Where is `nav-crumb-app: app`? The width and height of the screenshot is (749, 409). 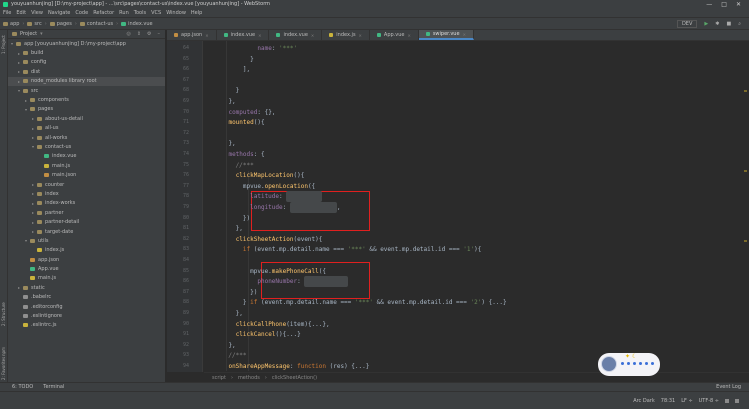
nav-crumb-app: app is located at coordinates (11, 24).